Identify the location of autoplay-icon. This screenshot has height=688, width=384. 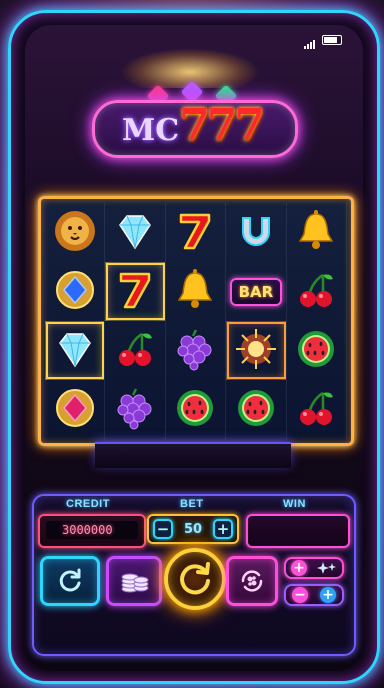
(252, 581).